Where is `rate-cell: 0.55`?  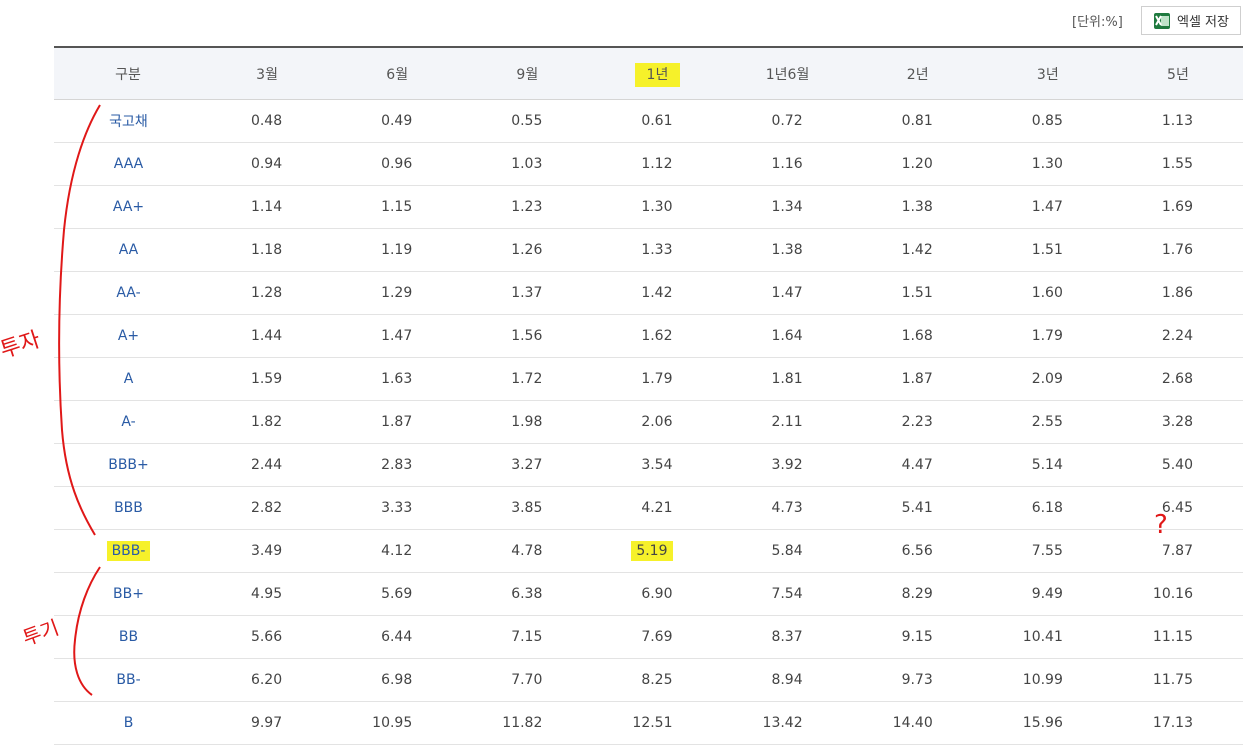 rate-cell: 0.55 is located at coordinates (527, 121).